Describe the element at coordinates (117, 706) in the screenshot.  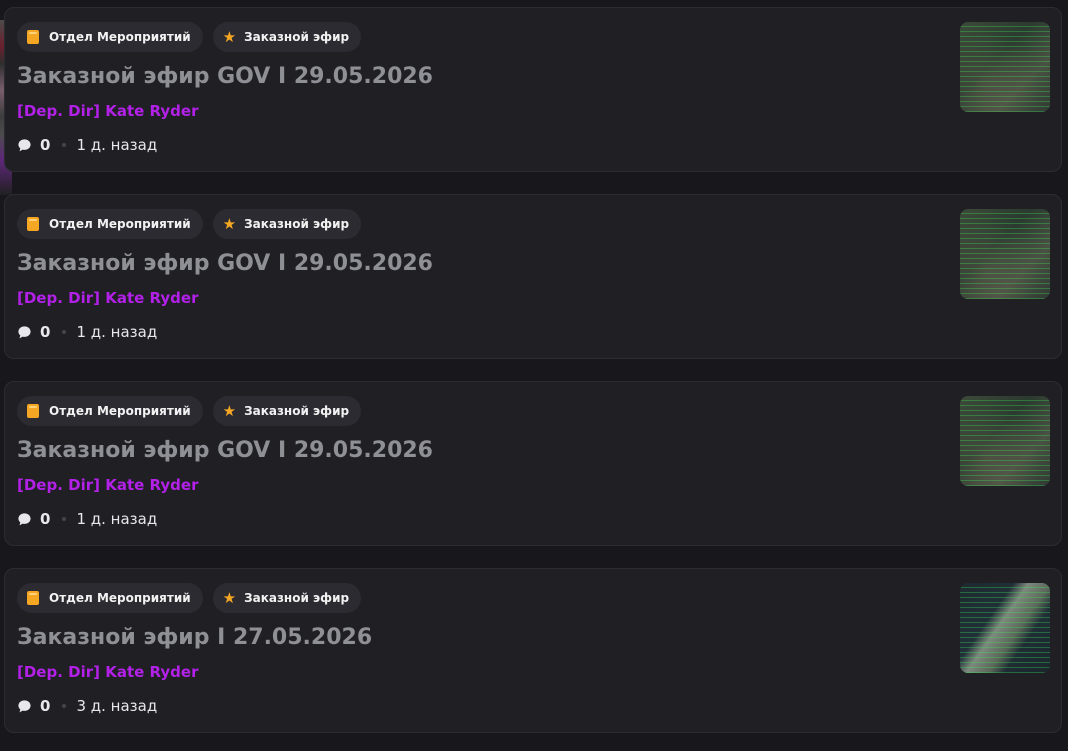
I see `post-time: 3 д. назад` at that location.